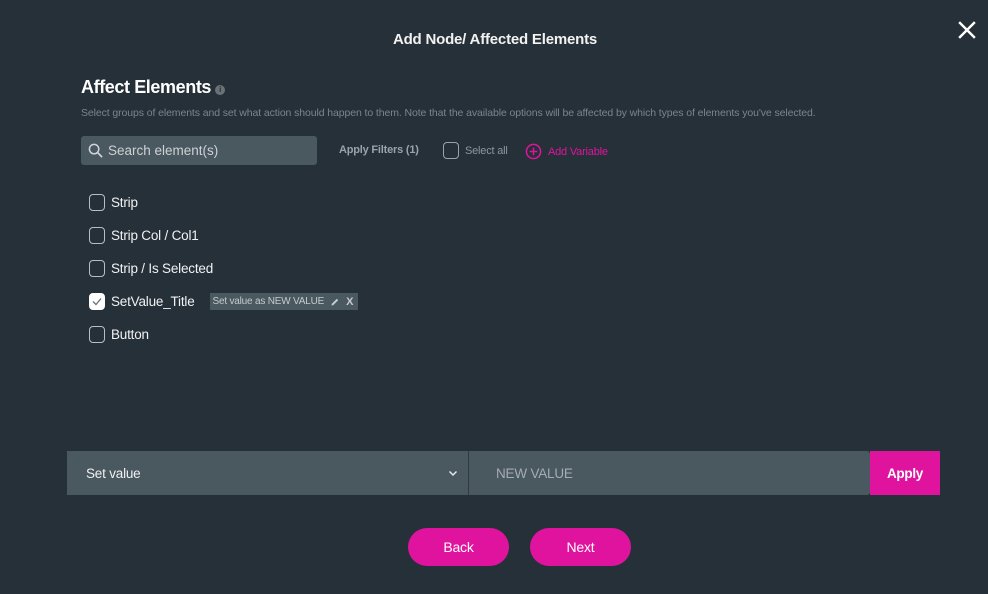 The width and height of the screenshot is (988, 594). I want to click on back-button: Back, so click(458, 547).